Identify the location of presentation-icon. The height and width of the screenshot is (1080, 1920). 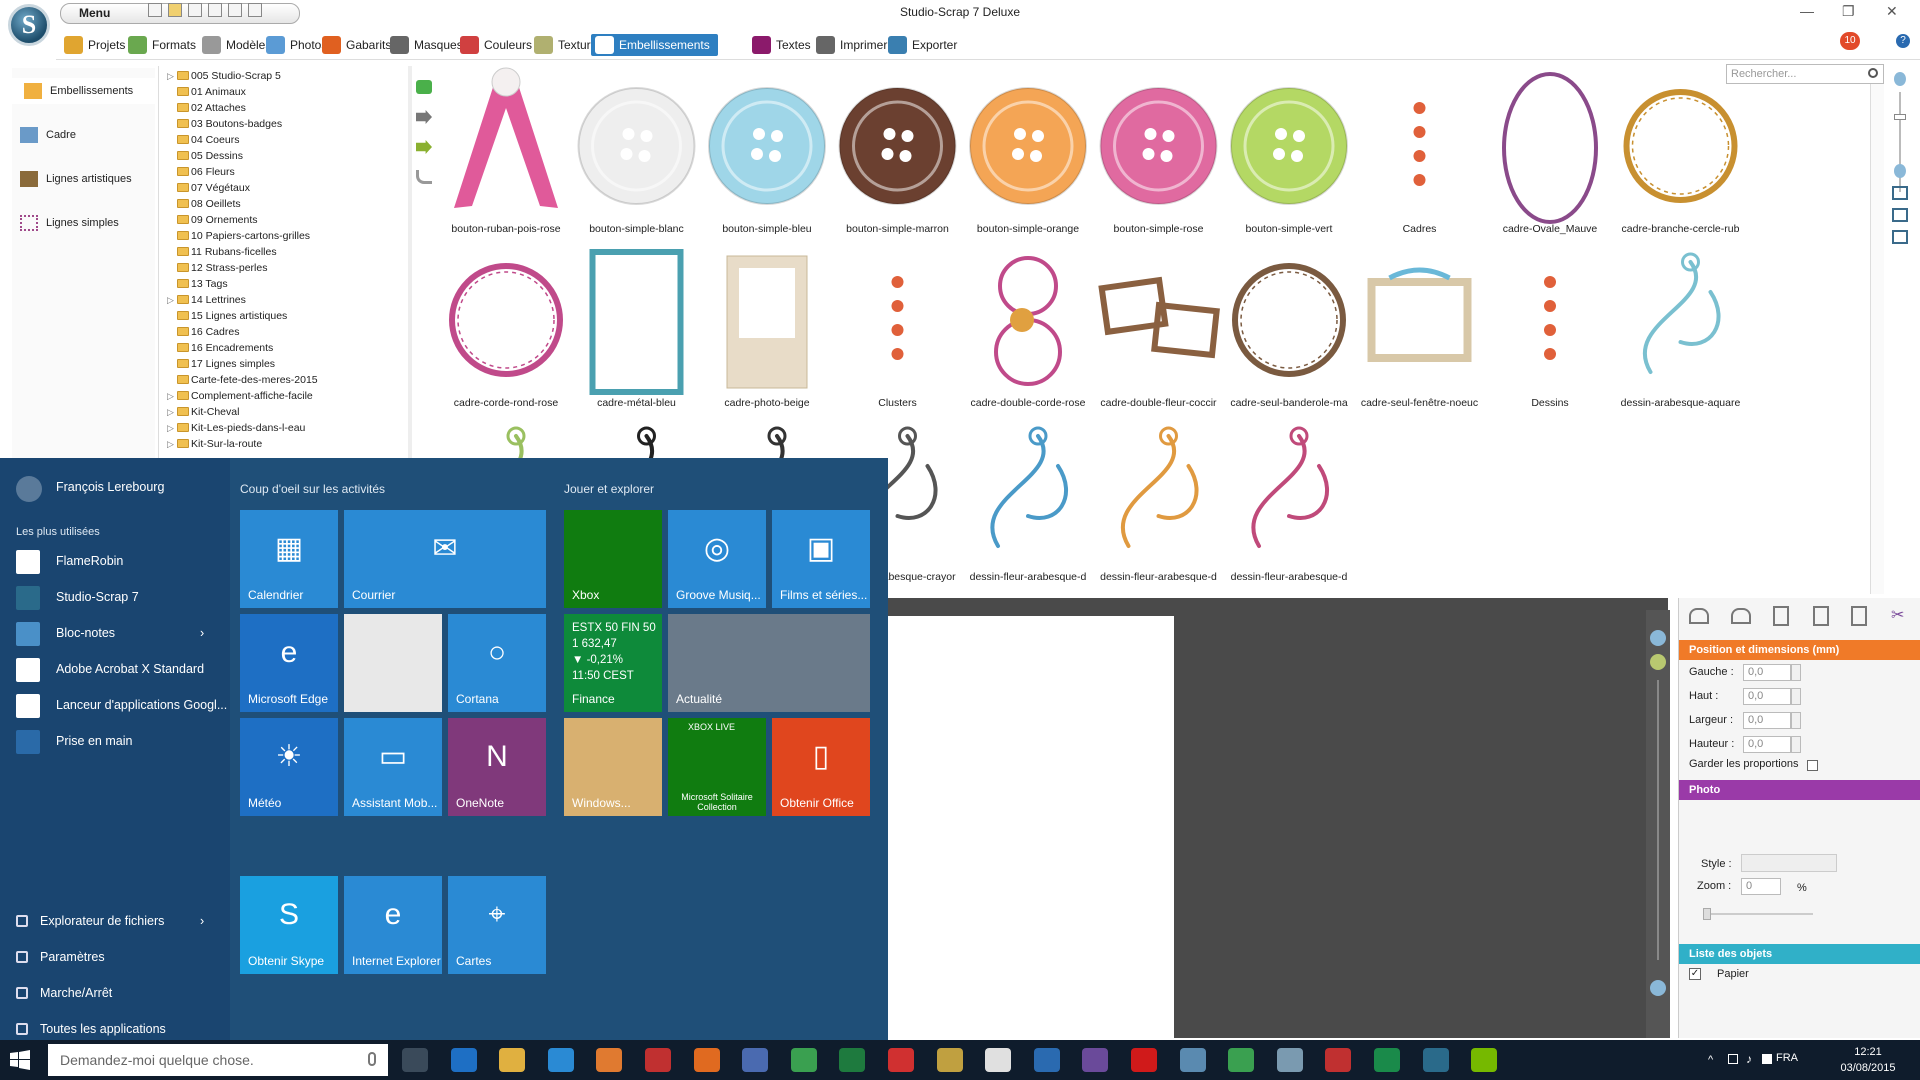
(1046, 1060).